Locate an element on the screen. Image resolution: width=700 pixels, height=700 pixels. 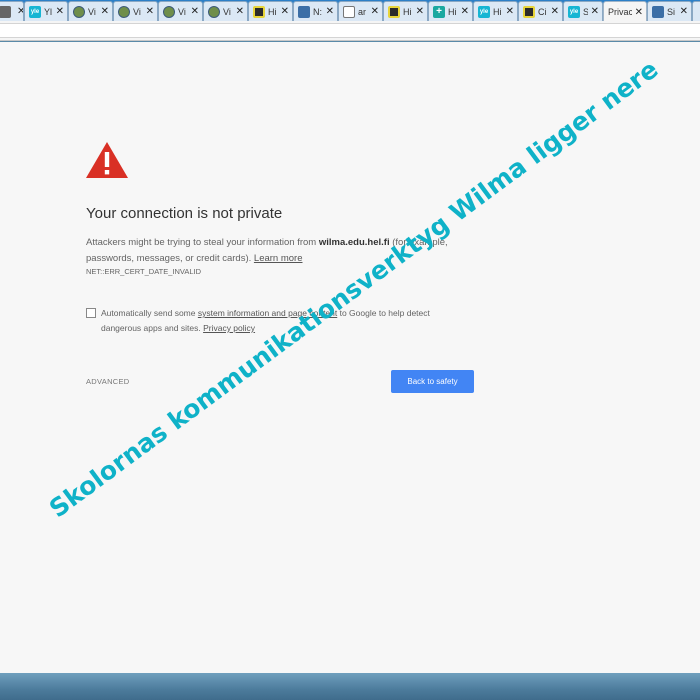
tab: + Hi ✕ is located at coordinates (450, 11).